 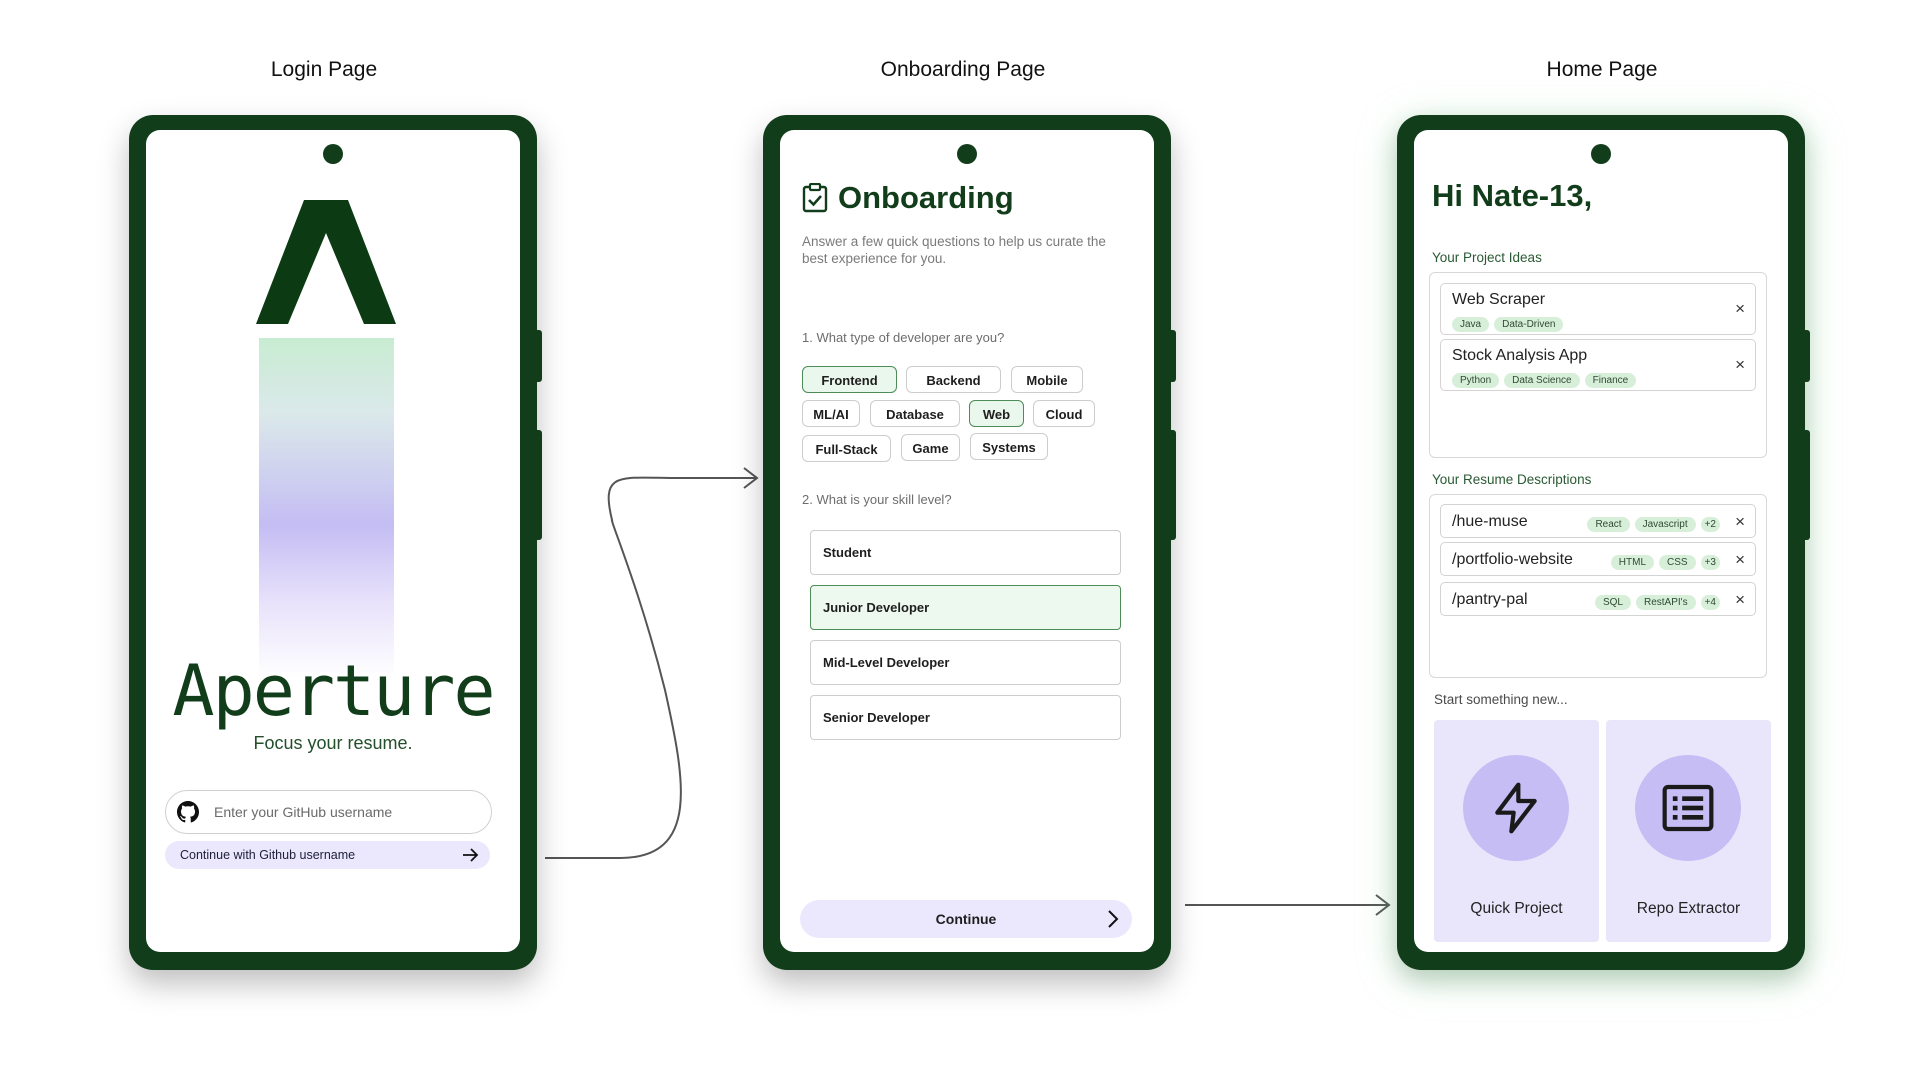 I want to click on tag: SQL, so click(x=1612, y=602).